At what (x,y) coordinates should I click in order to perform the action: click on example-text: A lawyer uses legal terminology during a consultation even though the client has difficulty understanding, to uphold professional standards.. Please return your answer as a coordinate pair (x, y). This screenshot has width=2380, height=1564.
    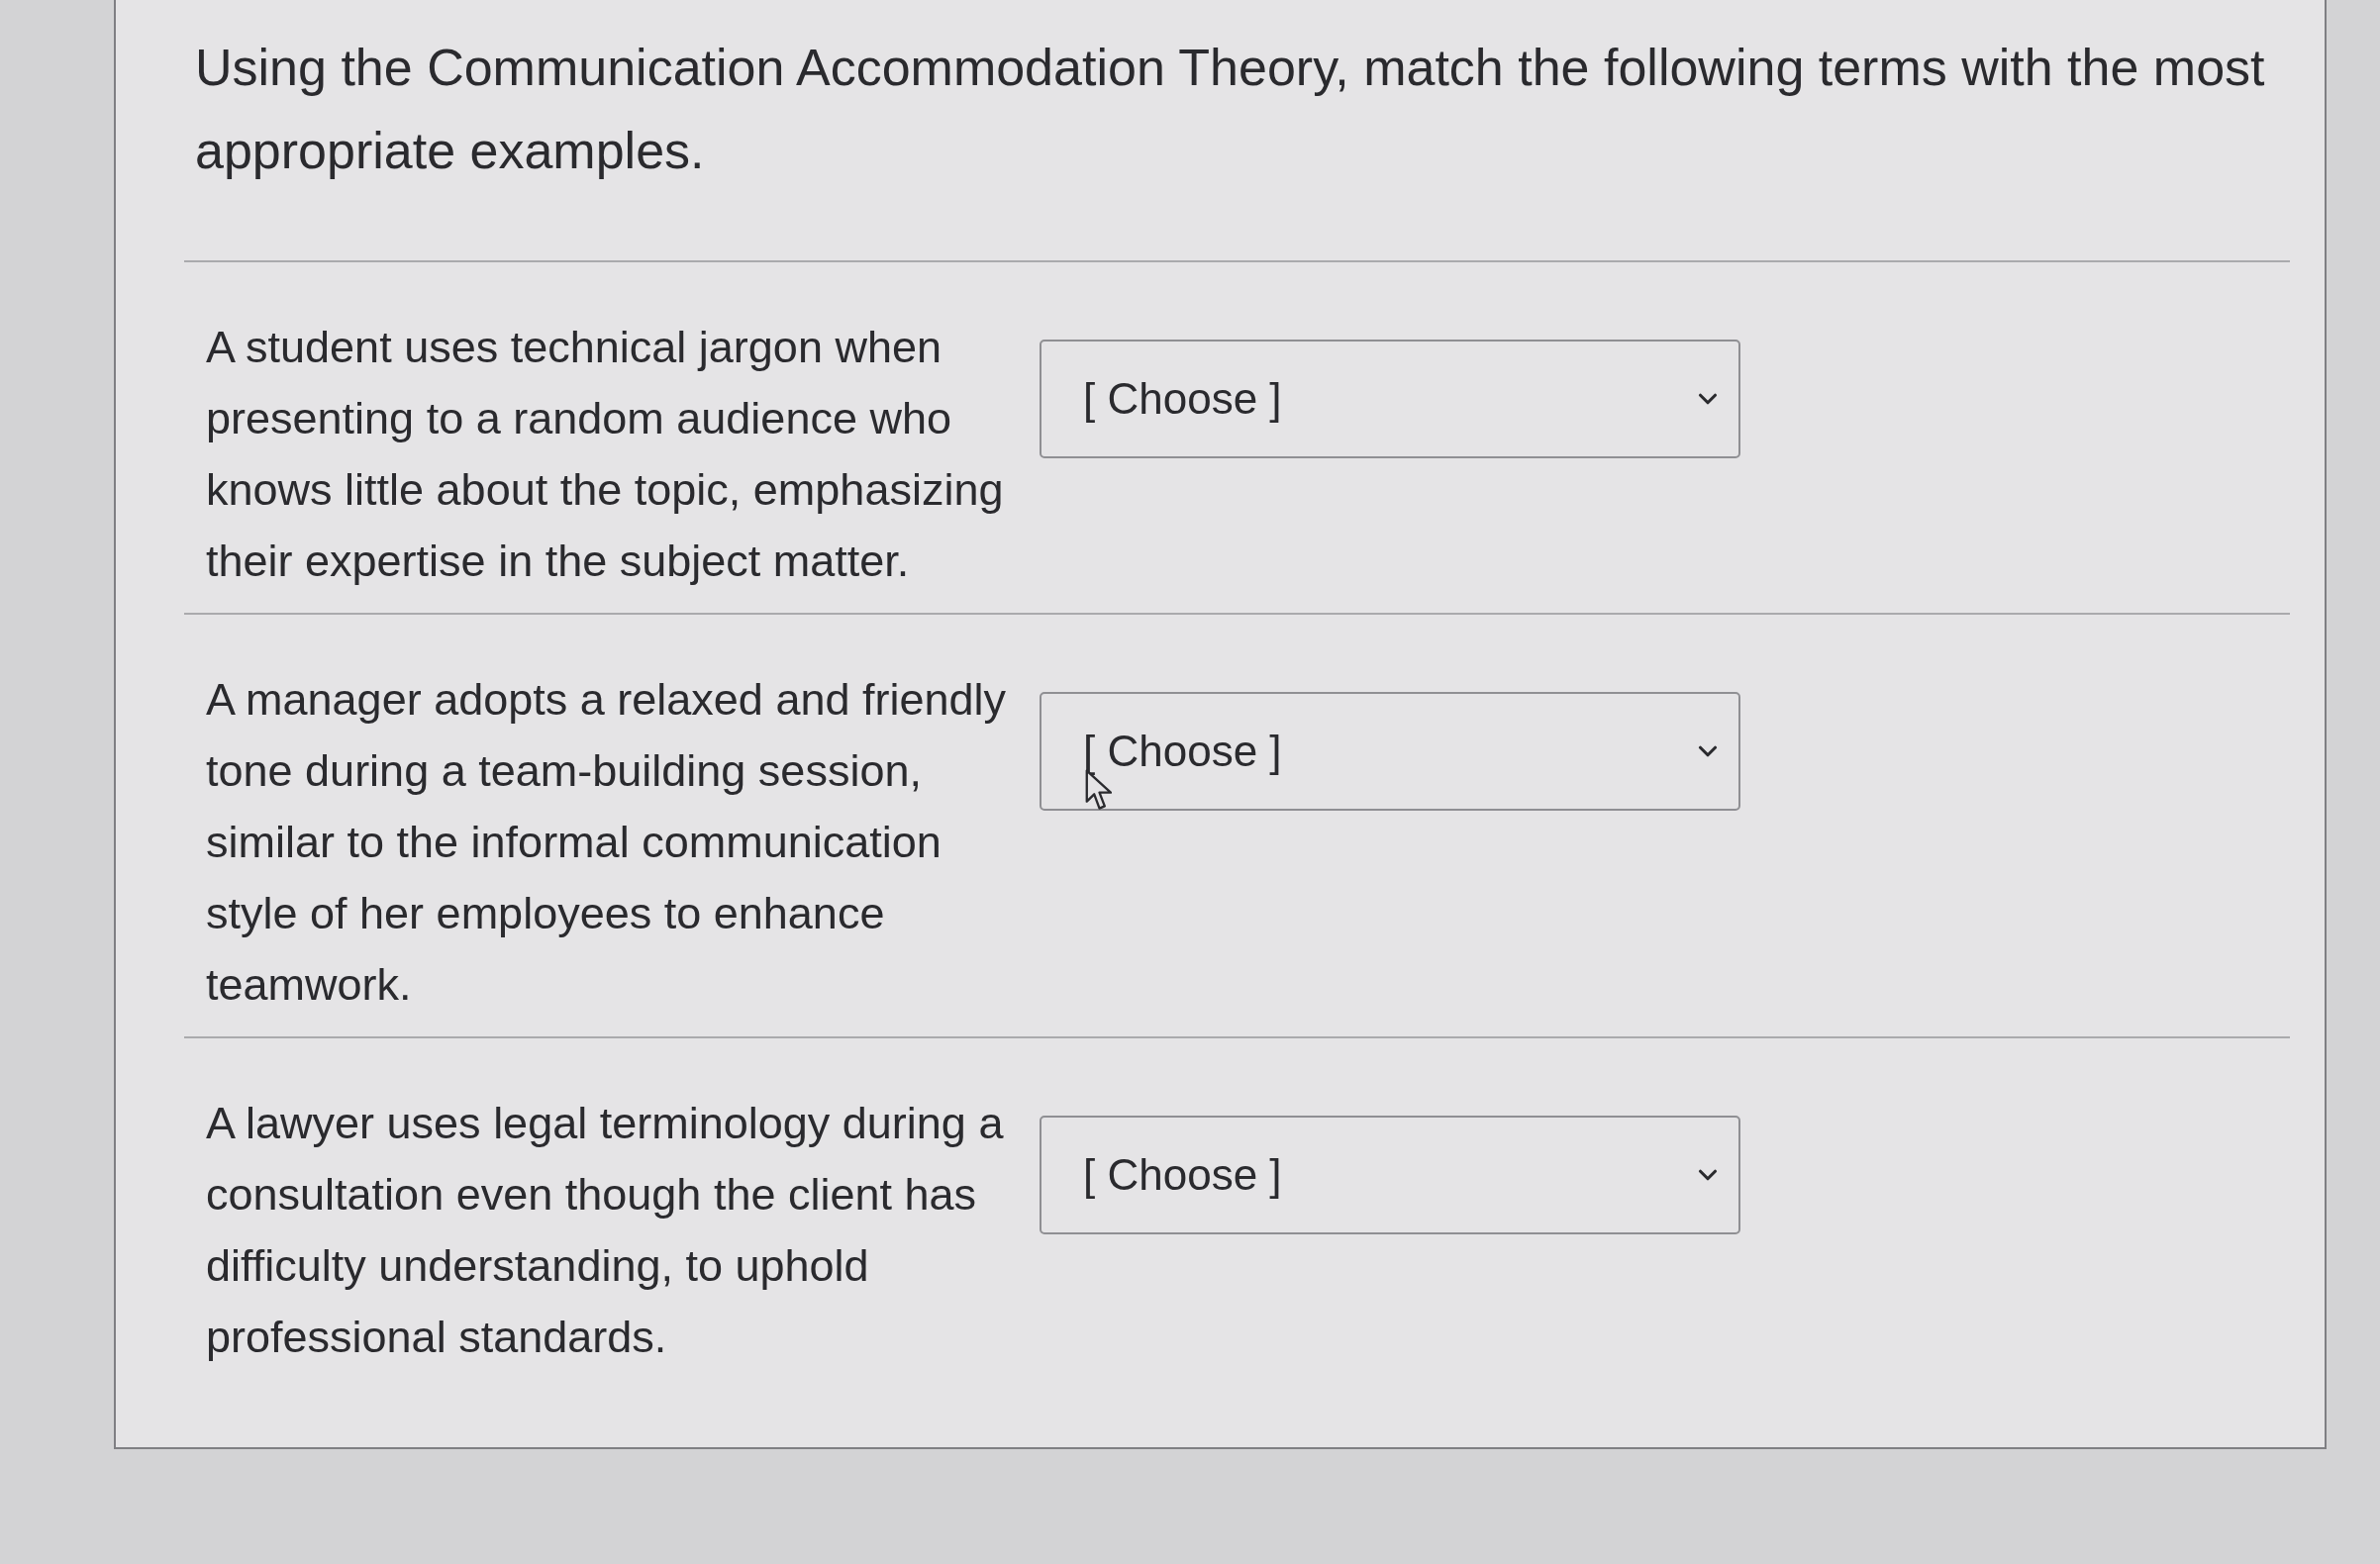
    Looking at the image, I should click on (605, 1230).